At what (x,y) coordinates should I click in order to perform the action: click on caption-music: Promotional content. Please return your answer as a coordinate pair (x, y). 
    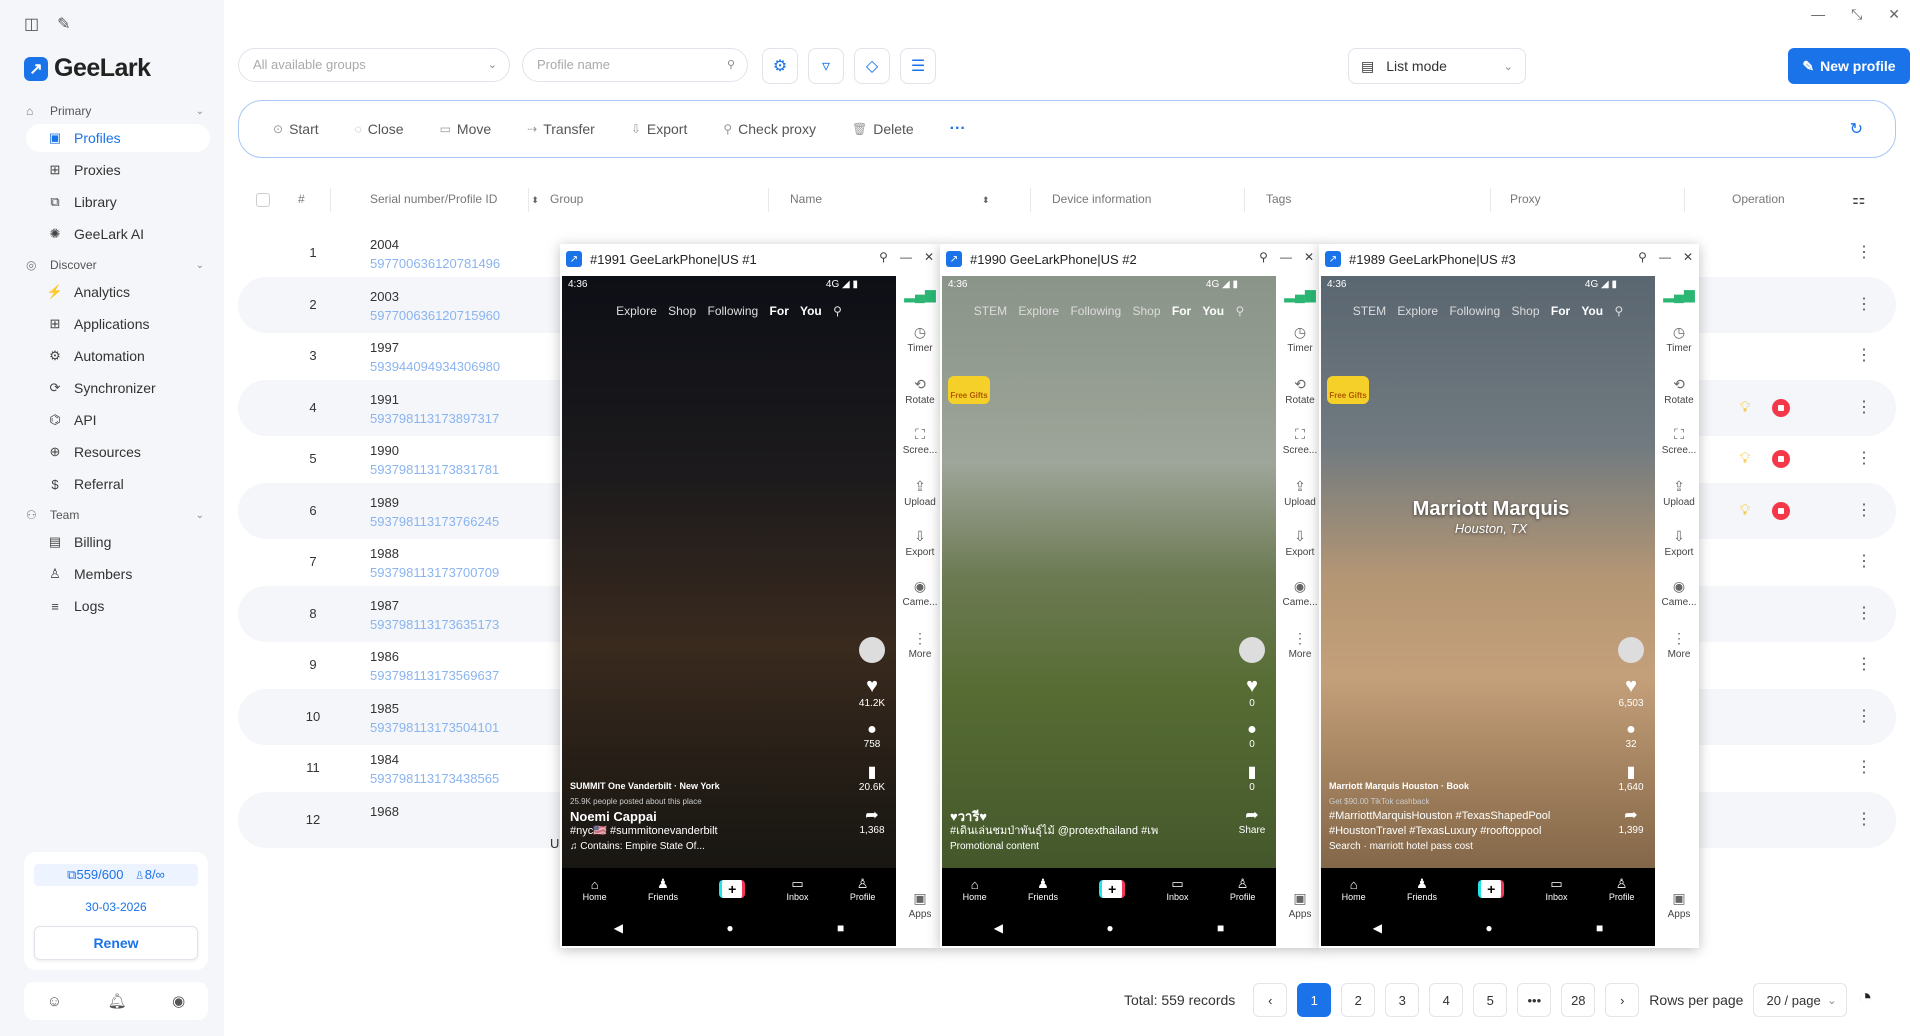
    Looking at the image, I should click on (1075, 846).